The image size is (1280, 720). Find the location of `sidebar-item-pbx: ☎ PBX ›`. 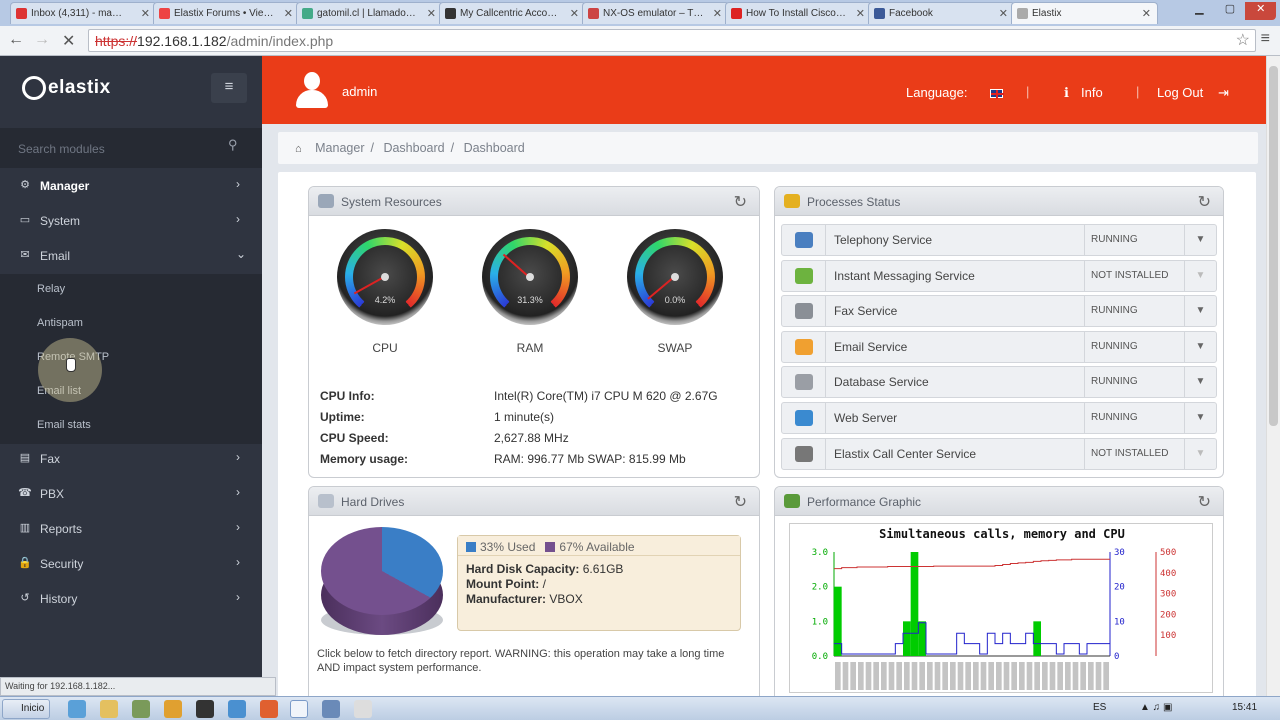

sidebar-item-pbx: ☎ PBX › is located at coordinates (131, 494).